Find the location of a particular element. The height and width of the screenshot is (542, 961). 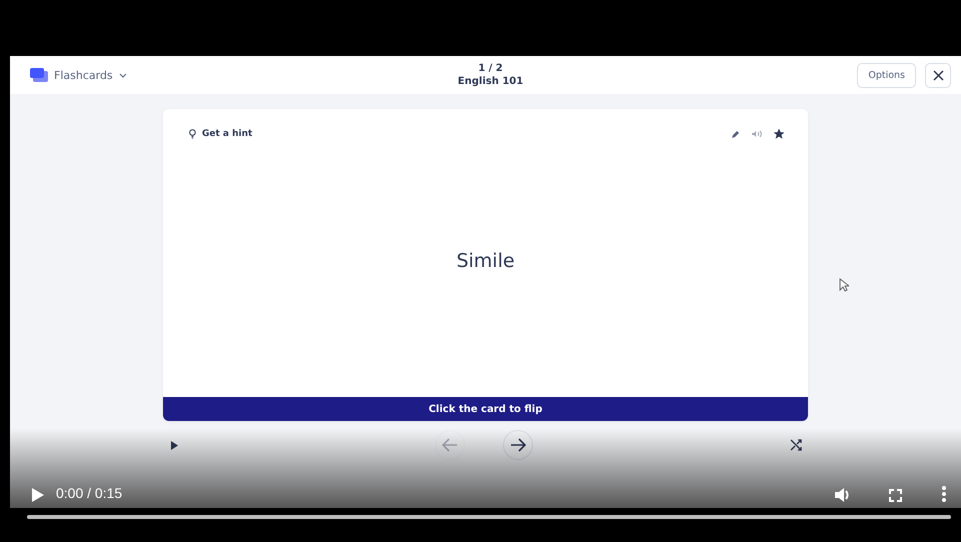

flip-instruction-bar: Click the card to flip is located at coordinates (485, 409).